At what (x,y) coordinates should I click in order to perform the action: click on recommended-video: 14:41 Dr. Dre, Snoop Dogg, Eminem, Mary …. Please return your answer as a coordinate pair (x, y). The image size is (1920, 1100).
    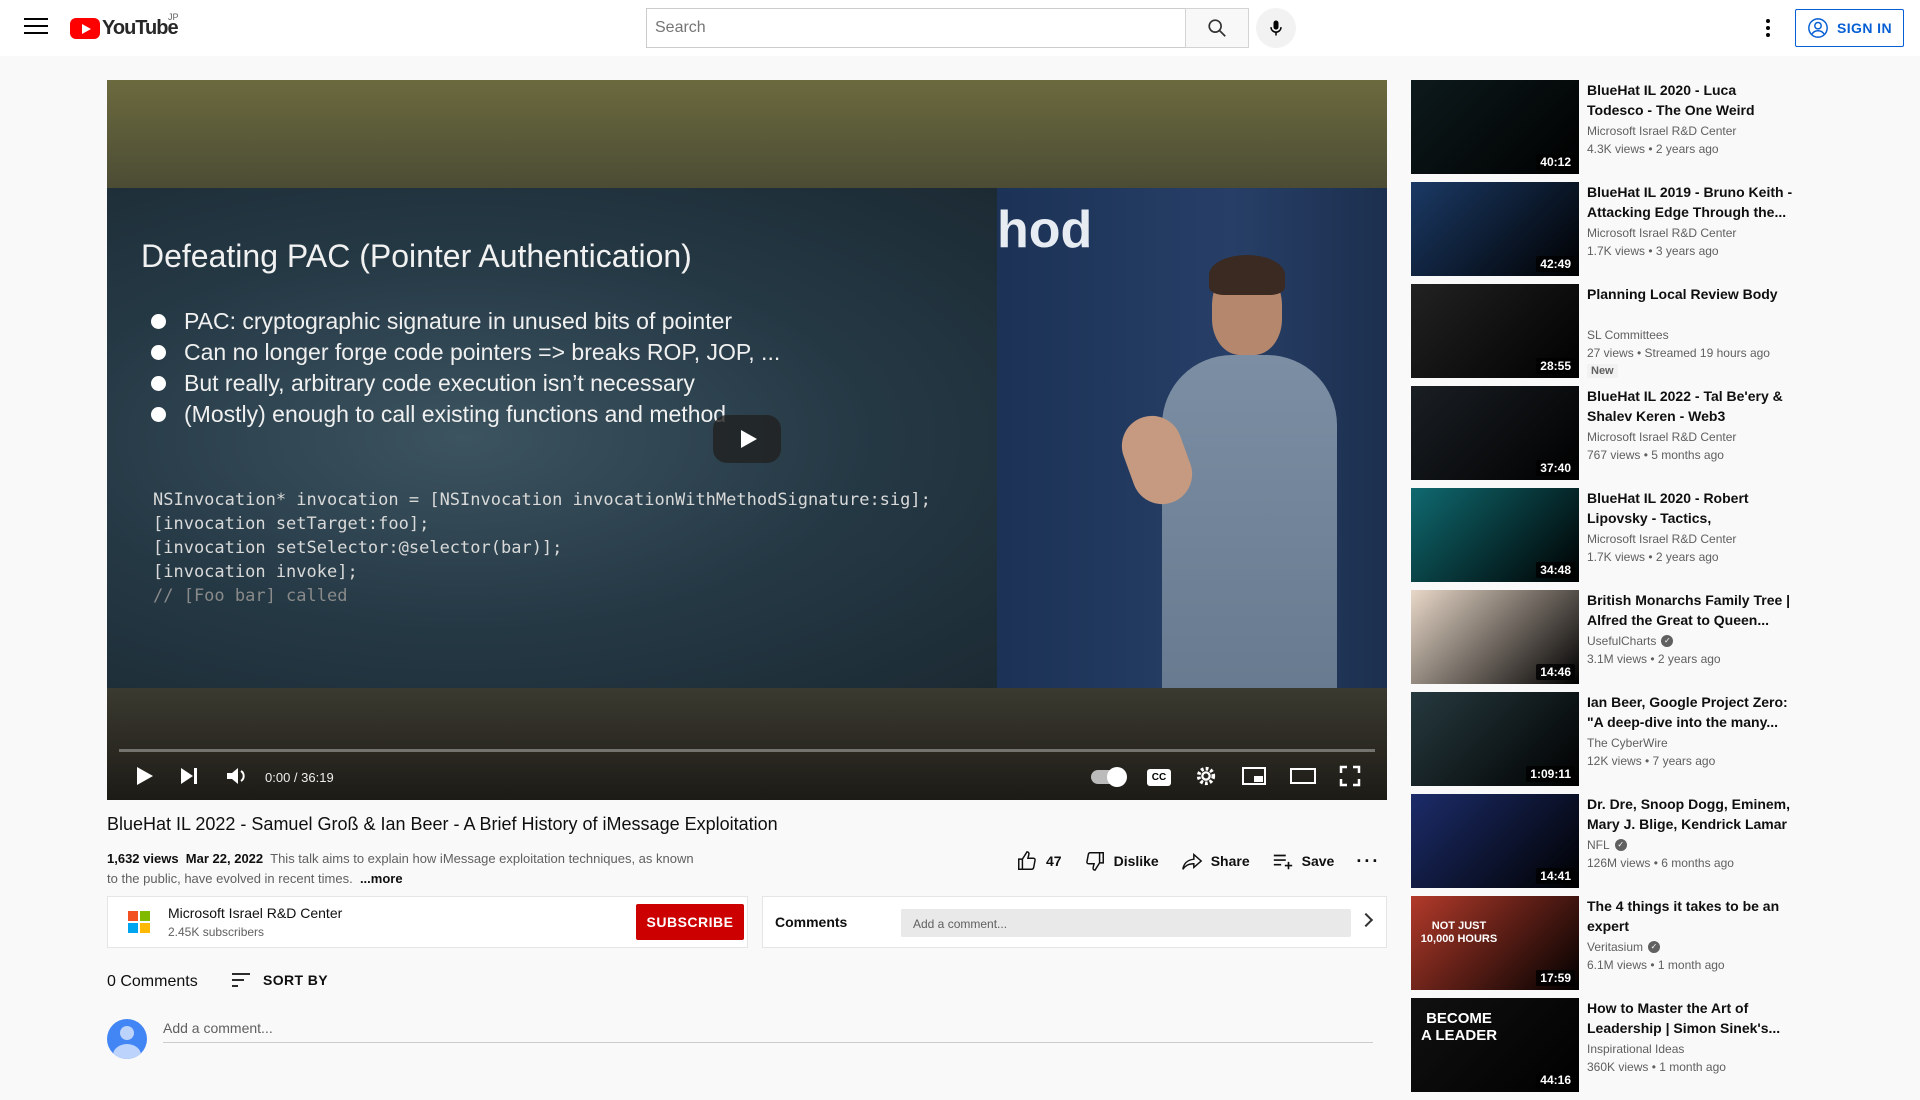
    Looking at the image, I should click on (1601, 841).